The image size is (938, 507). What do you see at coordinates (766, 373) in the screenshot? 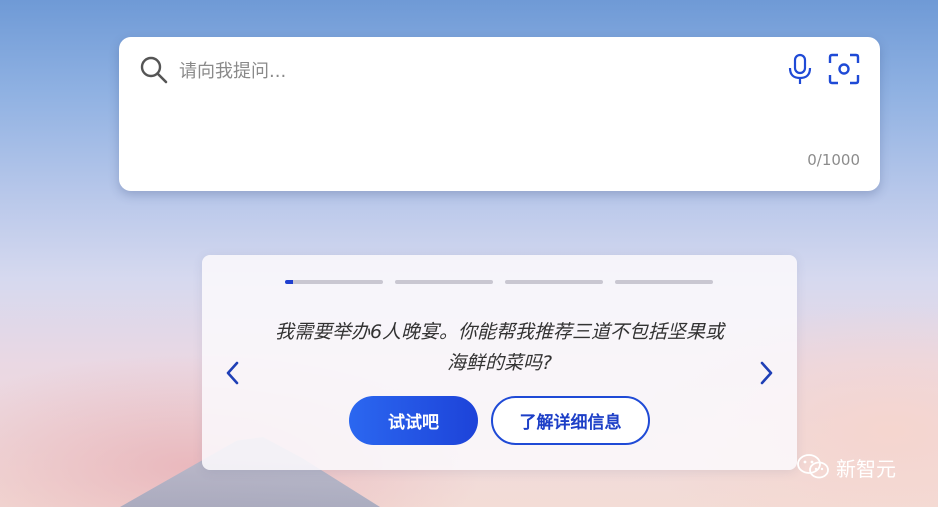
I see `chevron-right-icon` at bounding box center [766, 373].